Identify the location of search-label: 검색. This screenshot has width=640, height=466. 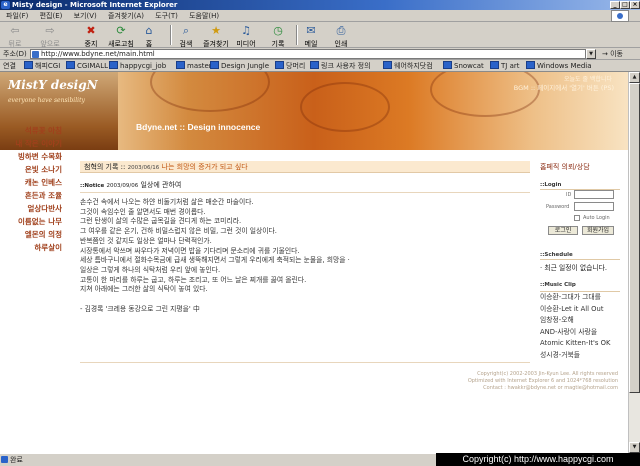
(186, 44).